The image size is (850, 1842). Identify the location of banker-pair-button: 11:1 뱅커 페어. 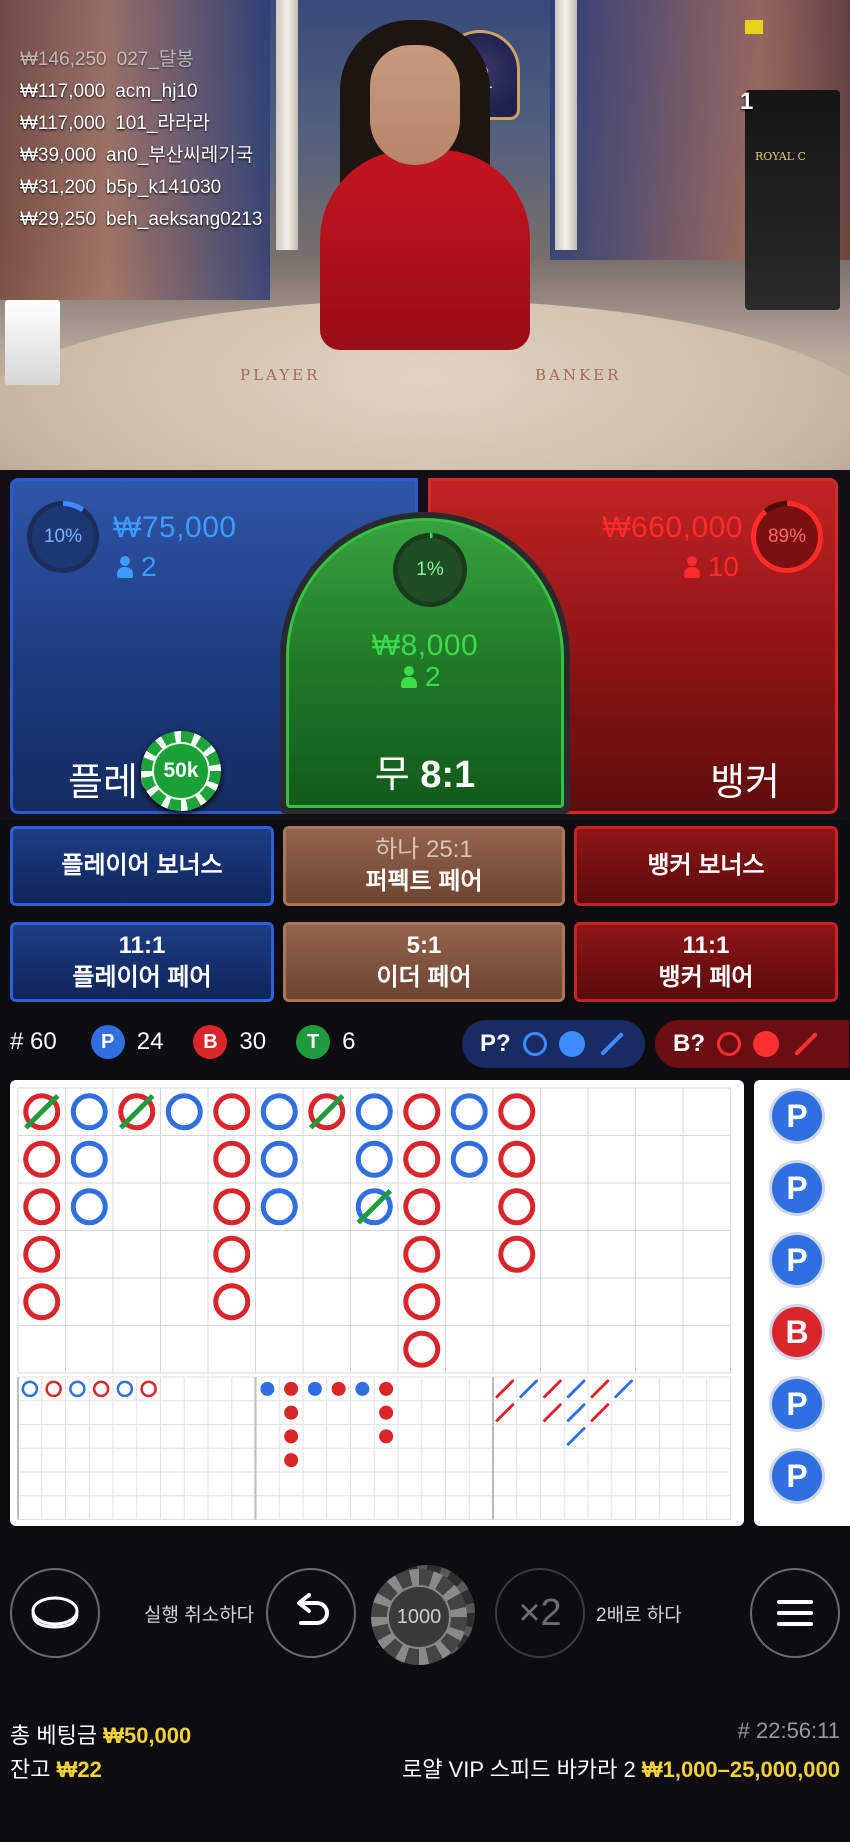
(706, 962).